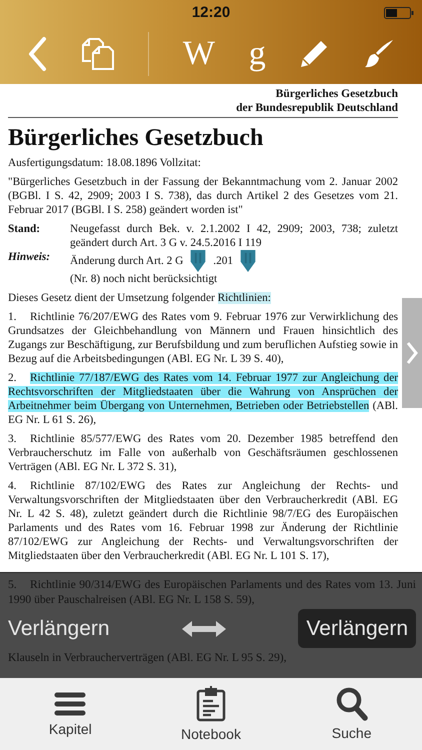 Image resolution: width=422 pixels, height=750 pixels. I want to click on extend-label: Verlängern, so click(59, 628).